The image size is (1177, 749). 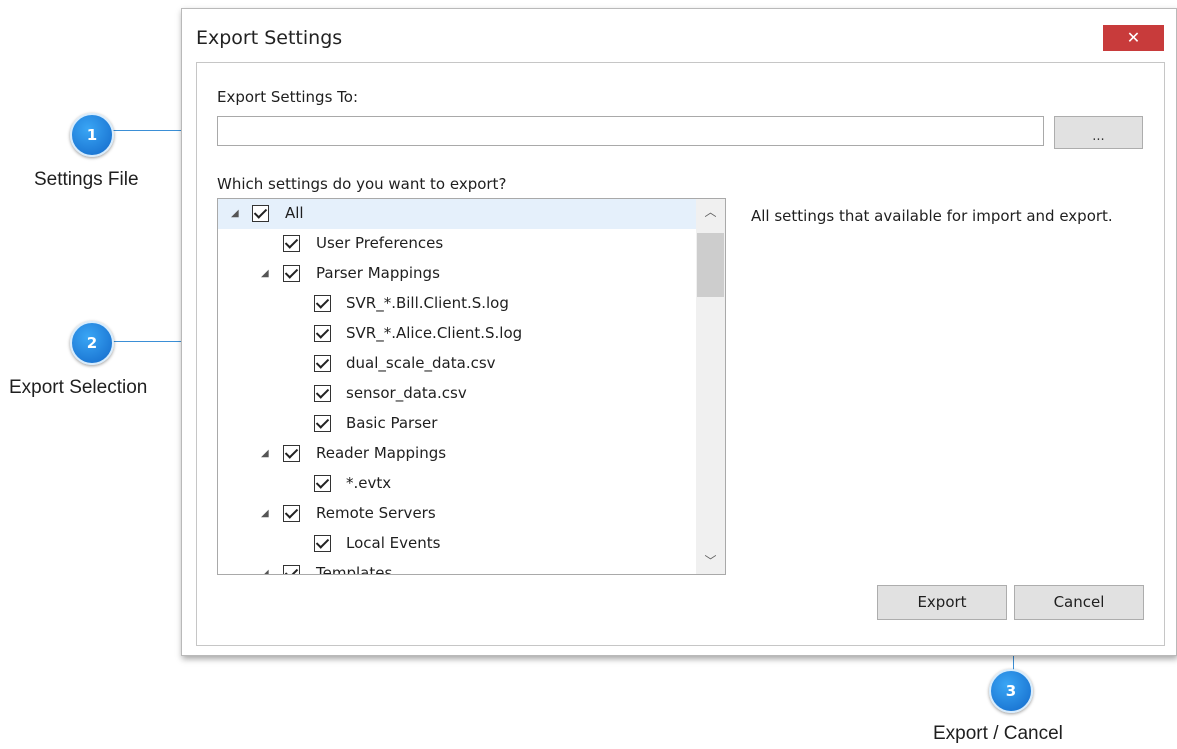 I want to click on tree-item-templates: ◢ Templates, so click(x=457, y=567).